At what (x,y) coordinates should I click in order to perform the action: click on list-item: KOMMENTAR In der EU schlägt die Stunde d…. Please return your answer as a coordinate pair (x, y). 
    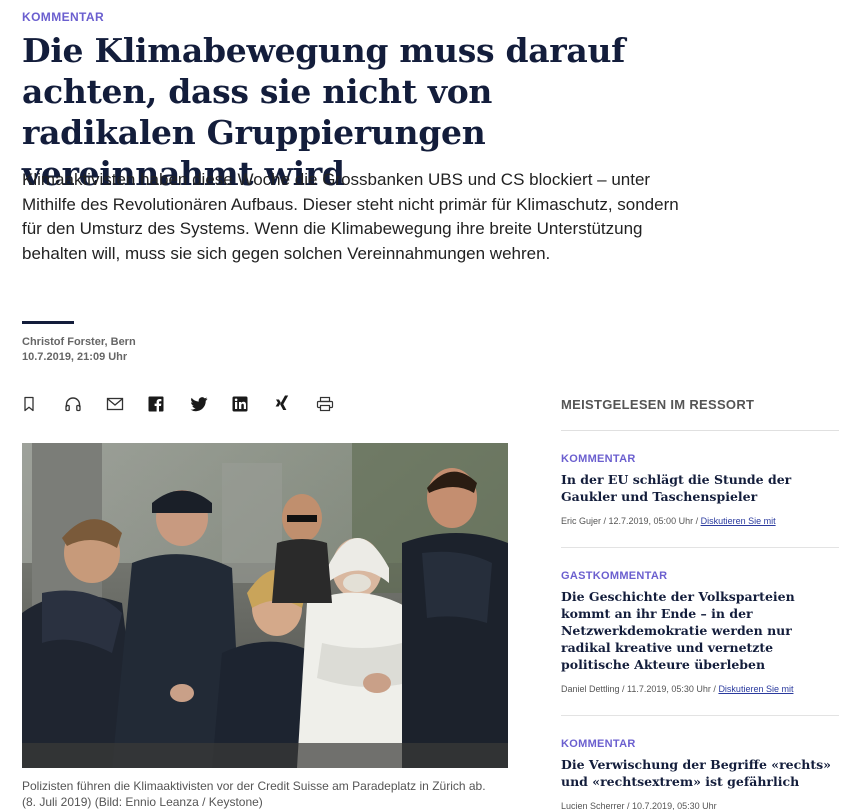
    Looking at the image, I should click on (700, 489).